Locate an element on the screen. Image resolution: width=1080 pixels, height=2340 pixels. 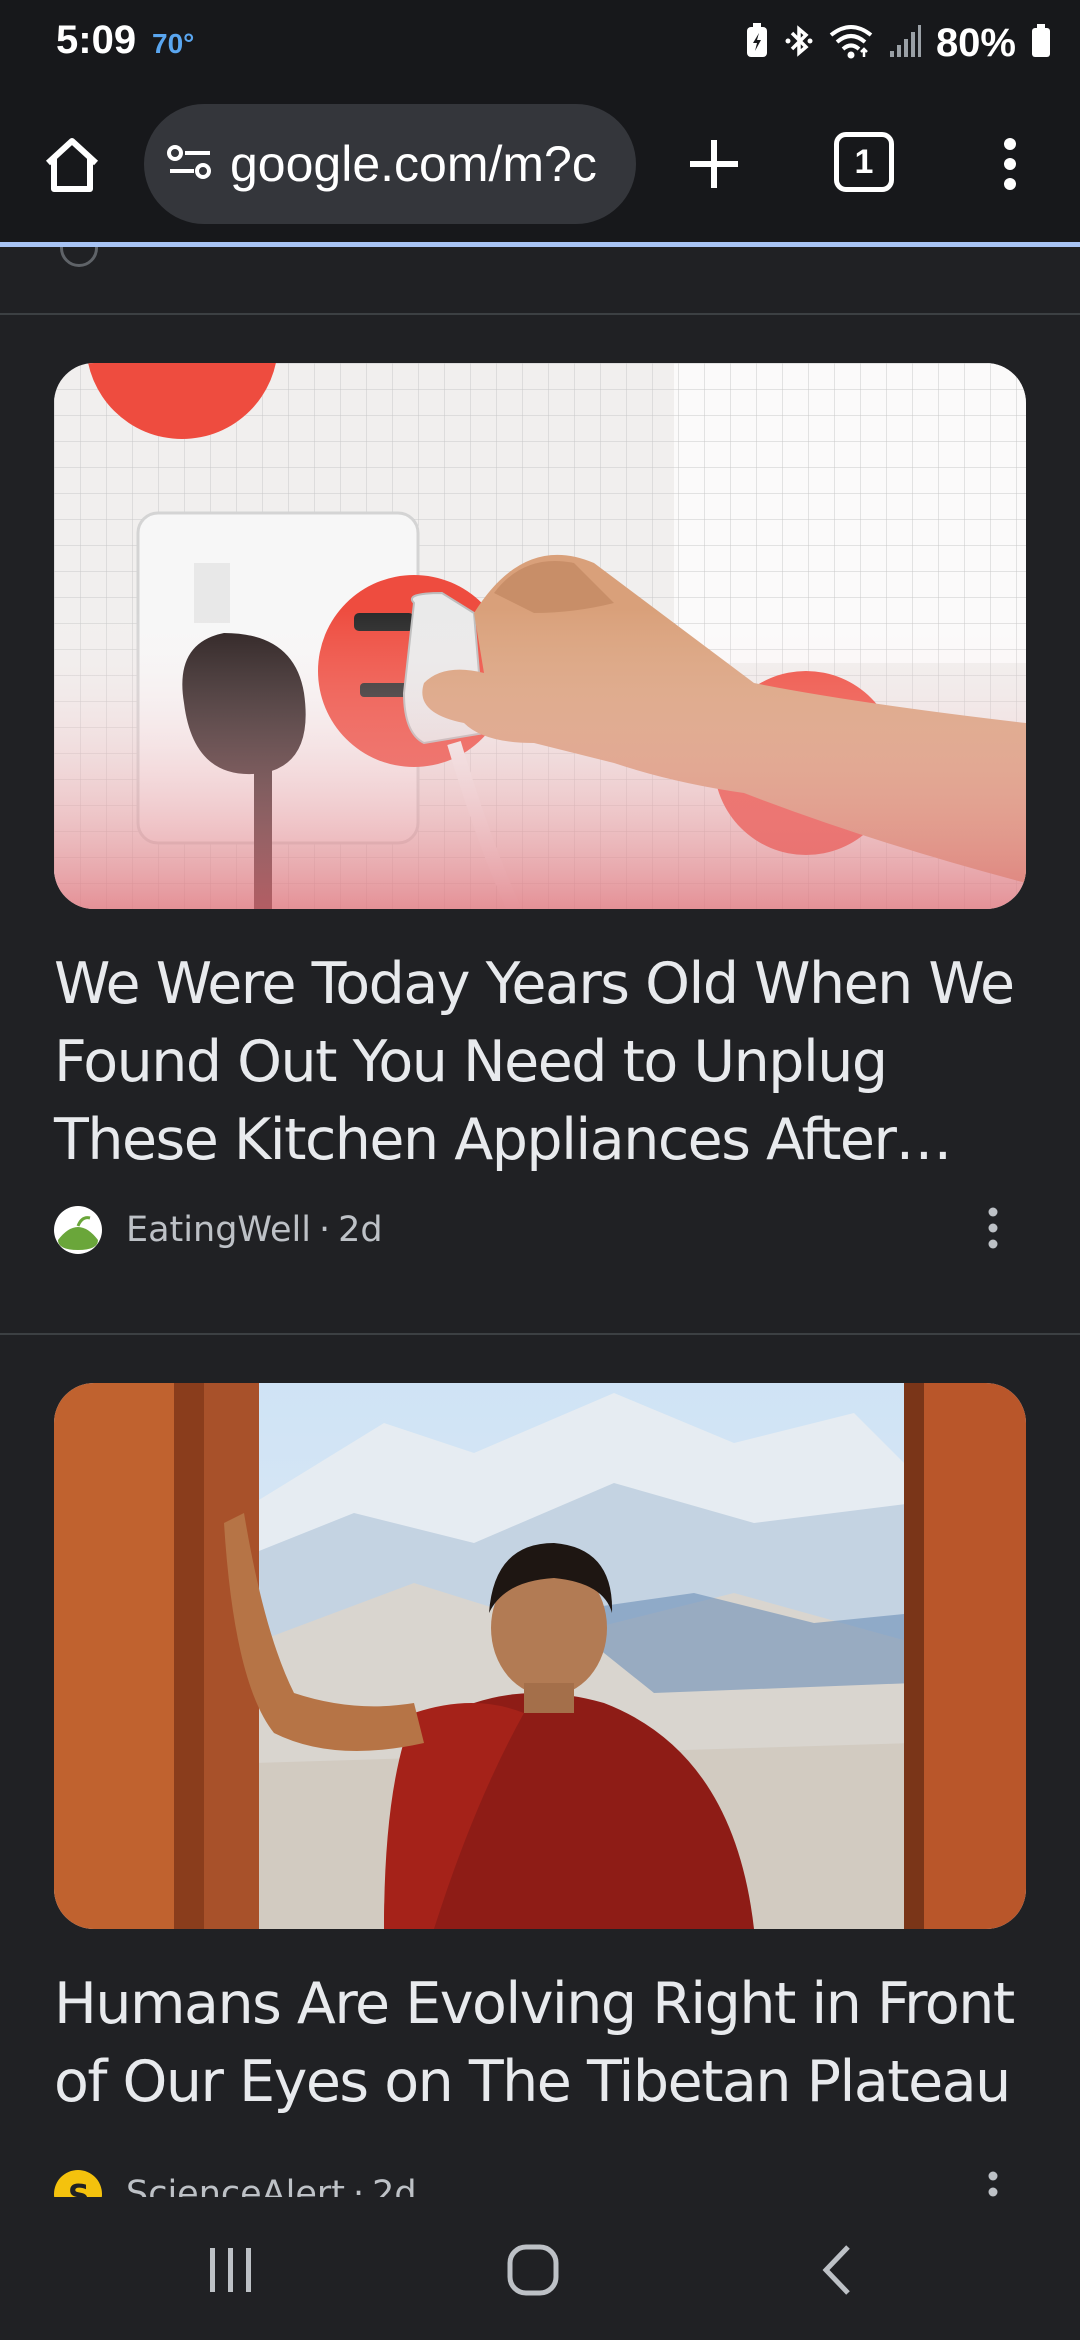
battery-percentage: 80% is located at coordinates (975, 42).